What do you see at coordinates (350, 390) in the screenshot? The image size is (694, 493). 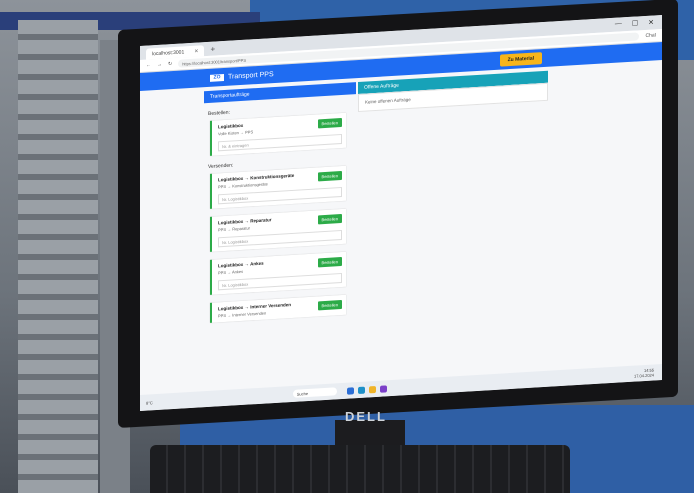 I see `explorer-icon` at bounding box center [350, 390].